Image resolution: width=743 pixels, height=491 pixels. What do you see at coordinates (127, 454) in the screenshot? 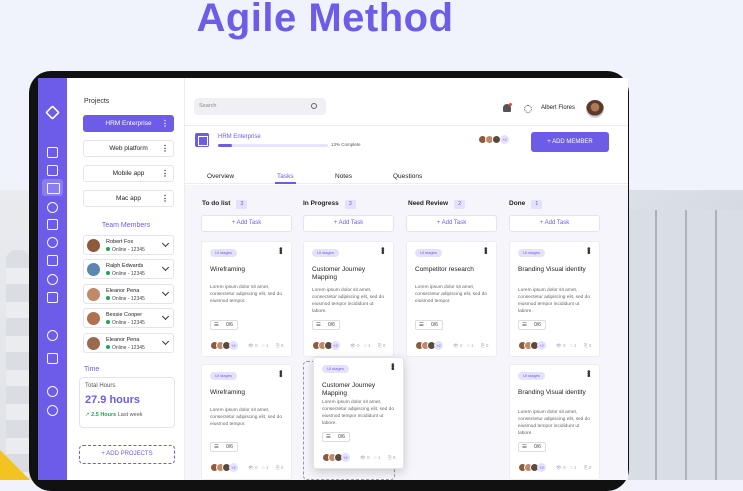
I see `add-projects-button: + ADD PROJECTS` at bounding box center [127, 454].